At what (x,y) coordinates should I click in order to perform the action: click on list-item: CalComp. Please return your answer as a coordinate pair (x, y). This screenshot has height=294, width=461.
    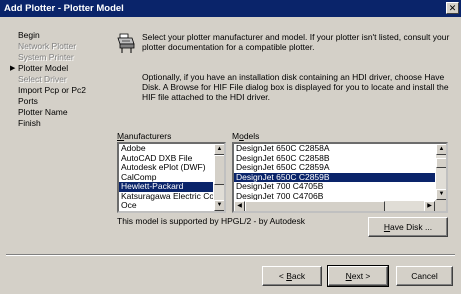
    Looking at the image, I should click on (171, 178).